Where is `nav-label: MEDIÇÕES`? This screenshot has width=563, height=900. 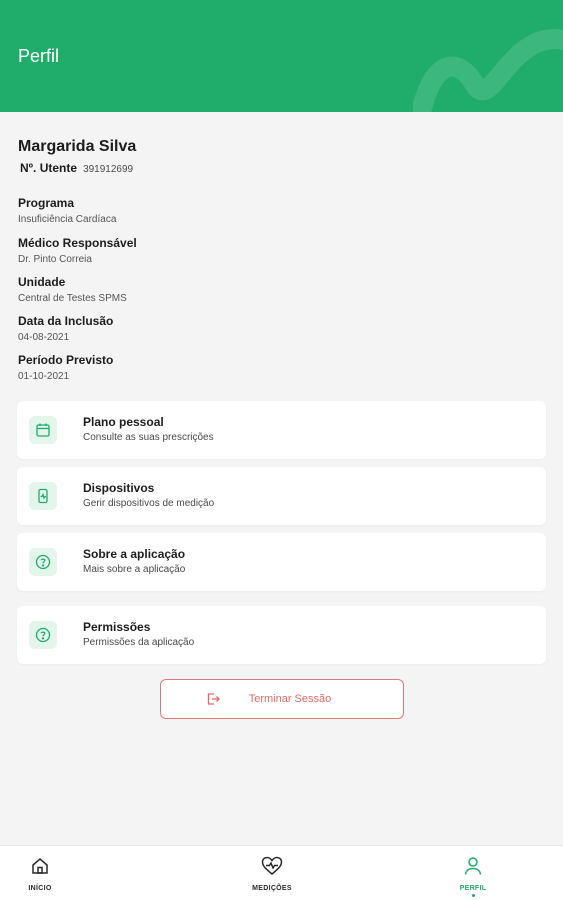 nav-label: MEDIÇÕES is located at coordinates (272, 888).